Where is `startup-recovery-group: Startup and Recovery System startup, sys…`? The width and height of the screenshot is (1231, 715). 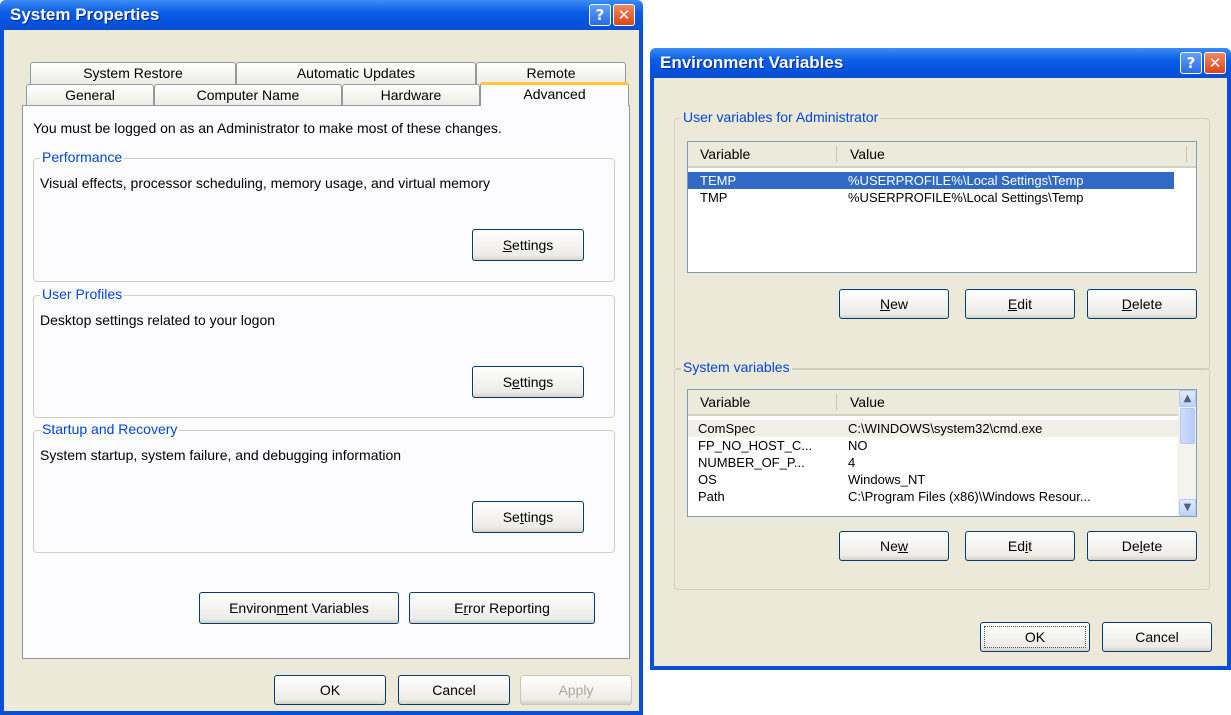
startup-recovery-group: Startup and Recovery System startup, sys… is located at coordinates (324, 487).